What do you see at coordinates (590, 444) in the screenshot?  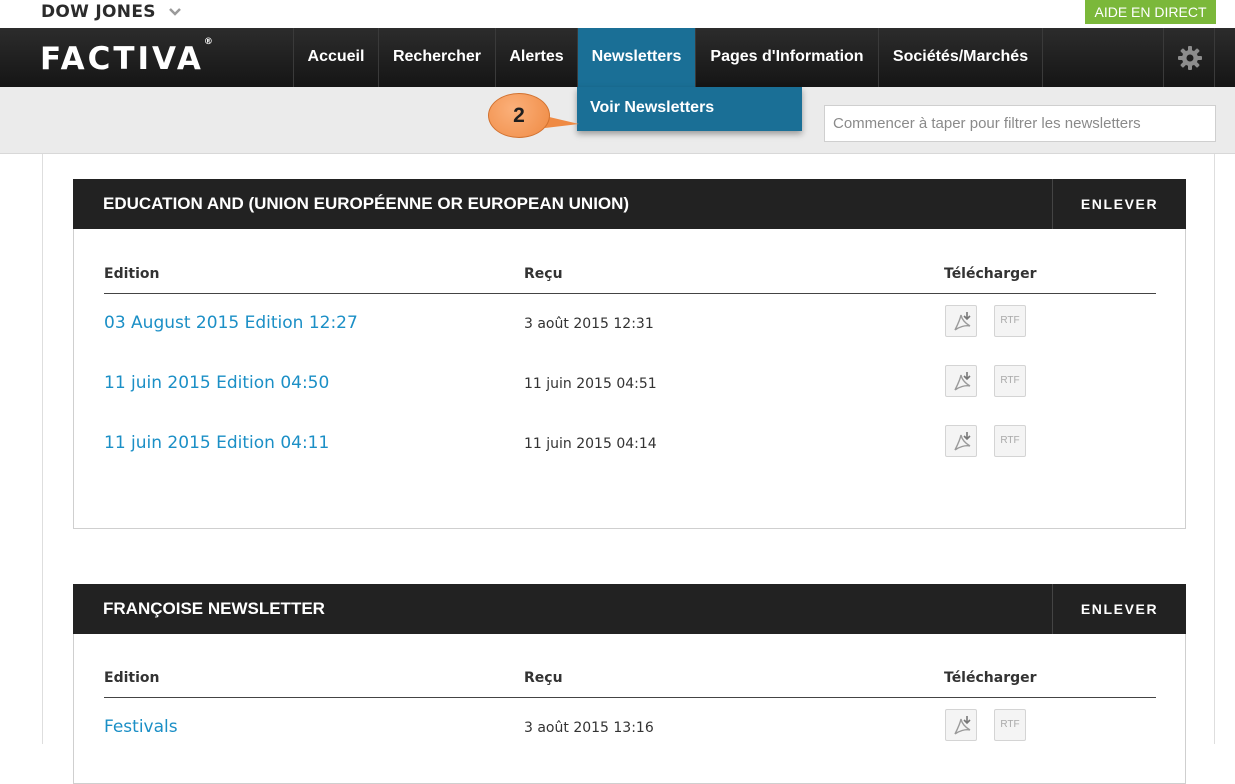 I see `received-date: 11 juin 2015 04:14` at bounding box center [590, 444].